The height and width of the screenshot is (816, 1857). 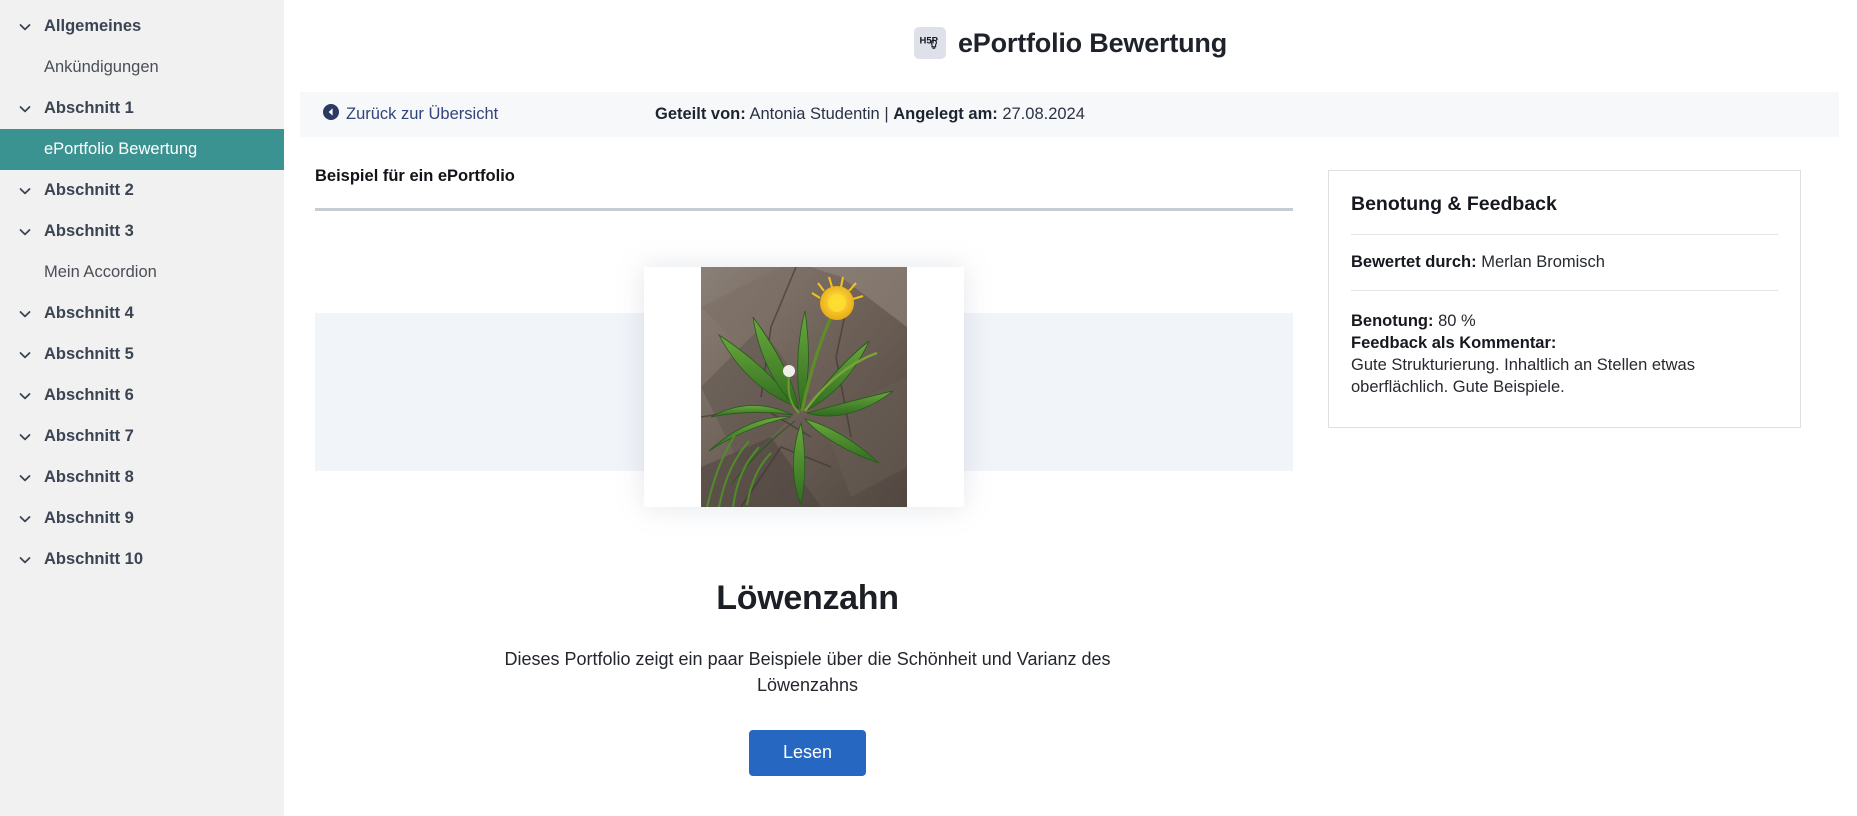 I want to click on graded-by-label: Bewertet durch:, so click(x=1414, y=262).